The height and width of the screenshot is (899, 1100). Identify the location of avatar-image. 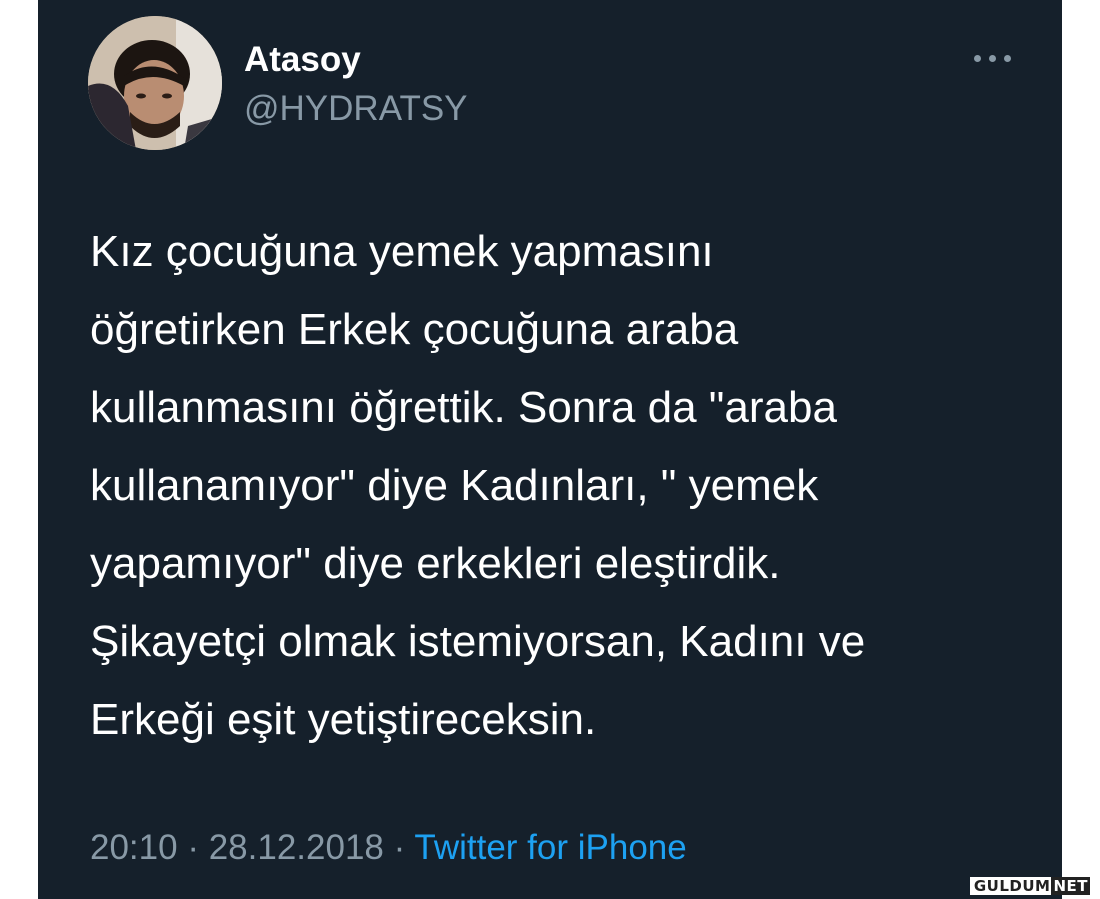
(155, 83).